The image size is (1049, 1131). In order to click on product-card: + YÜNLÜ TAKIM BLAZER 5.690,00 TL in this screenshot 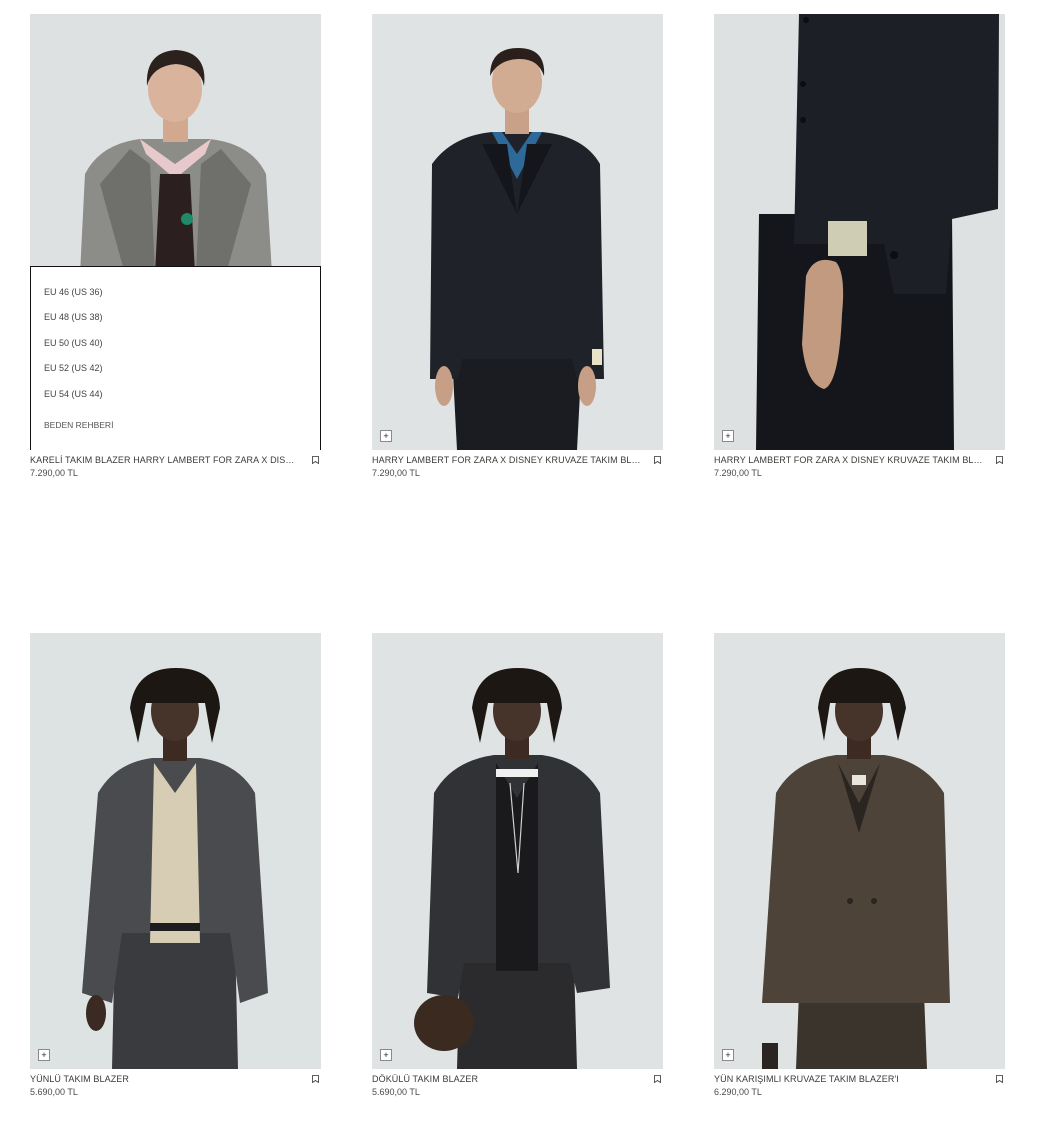, I will do `click(175, 867)`.